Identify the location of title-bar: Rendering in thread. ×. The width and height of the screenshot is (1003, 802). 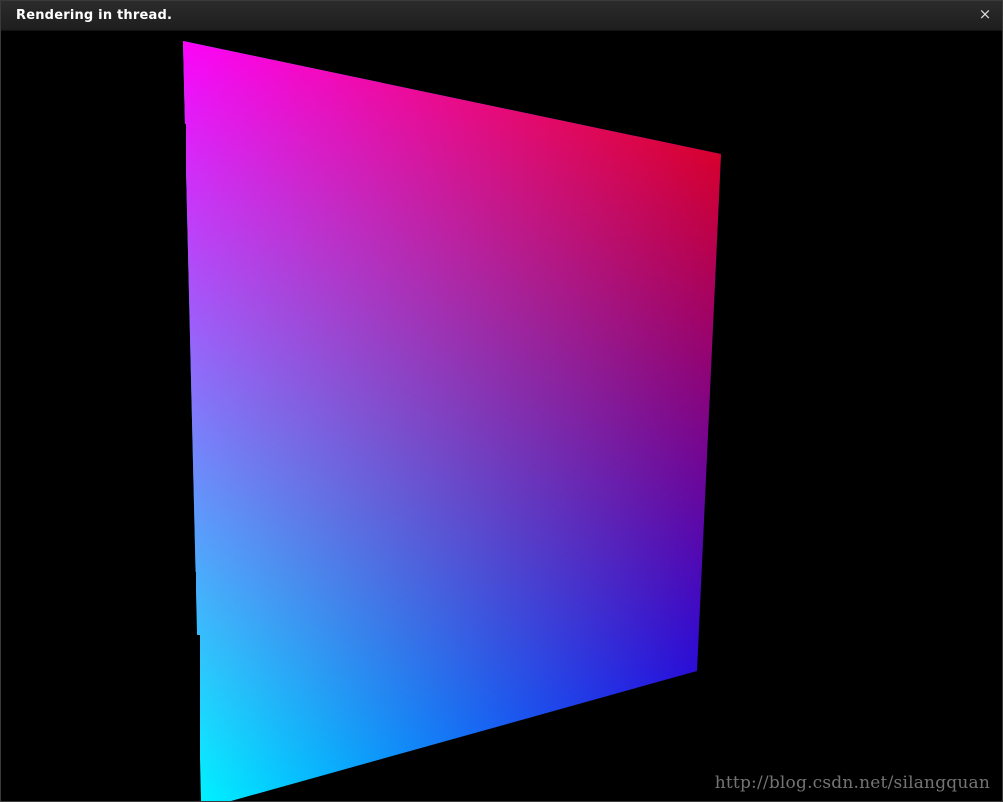
(501, 16).